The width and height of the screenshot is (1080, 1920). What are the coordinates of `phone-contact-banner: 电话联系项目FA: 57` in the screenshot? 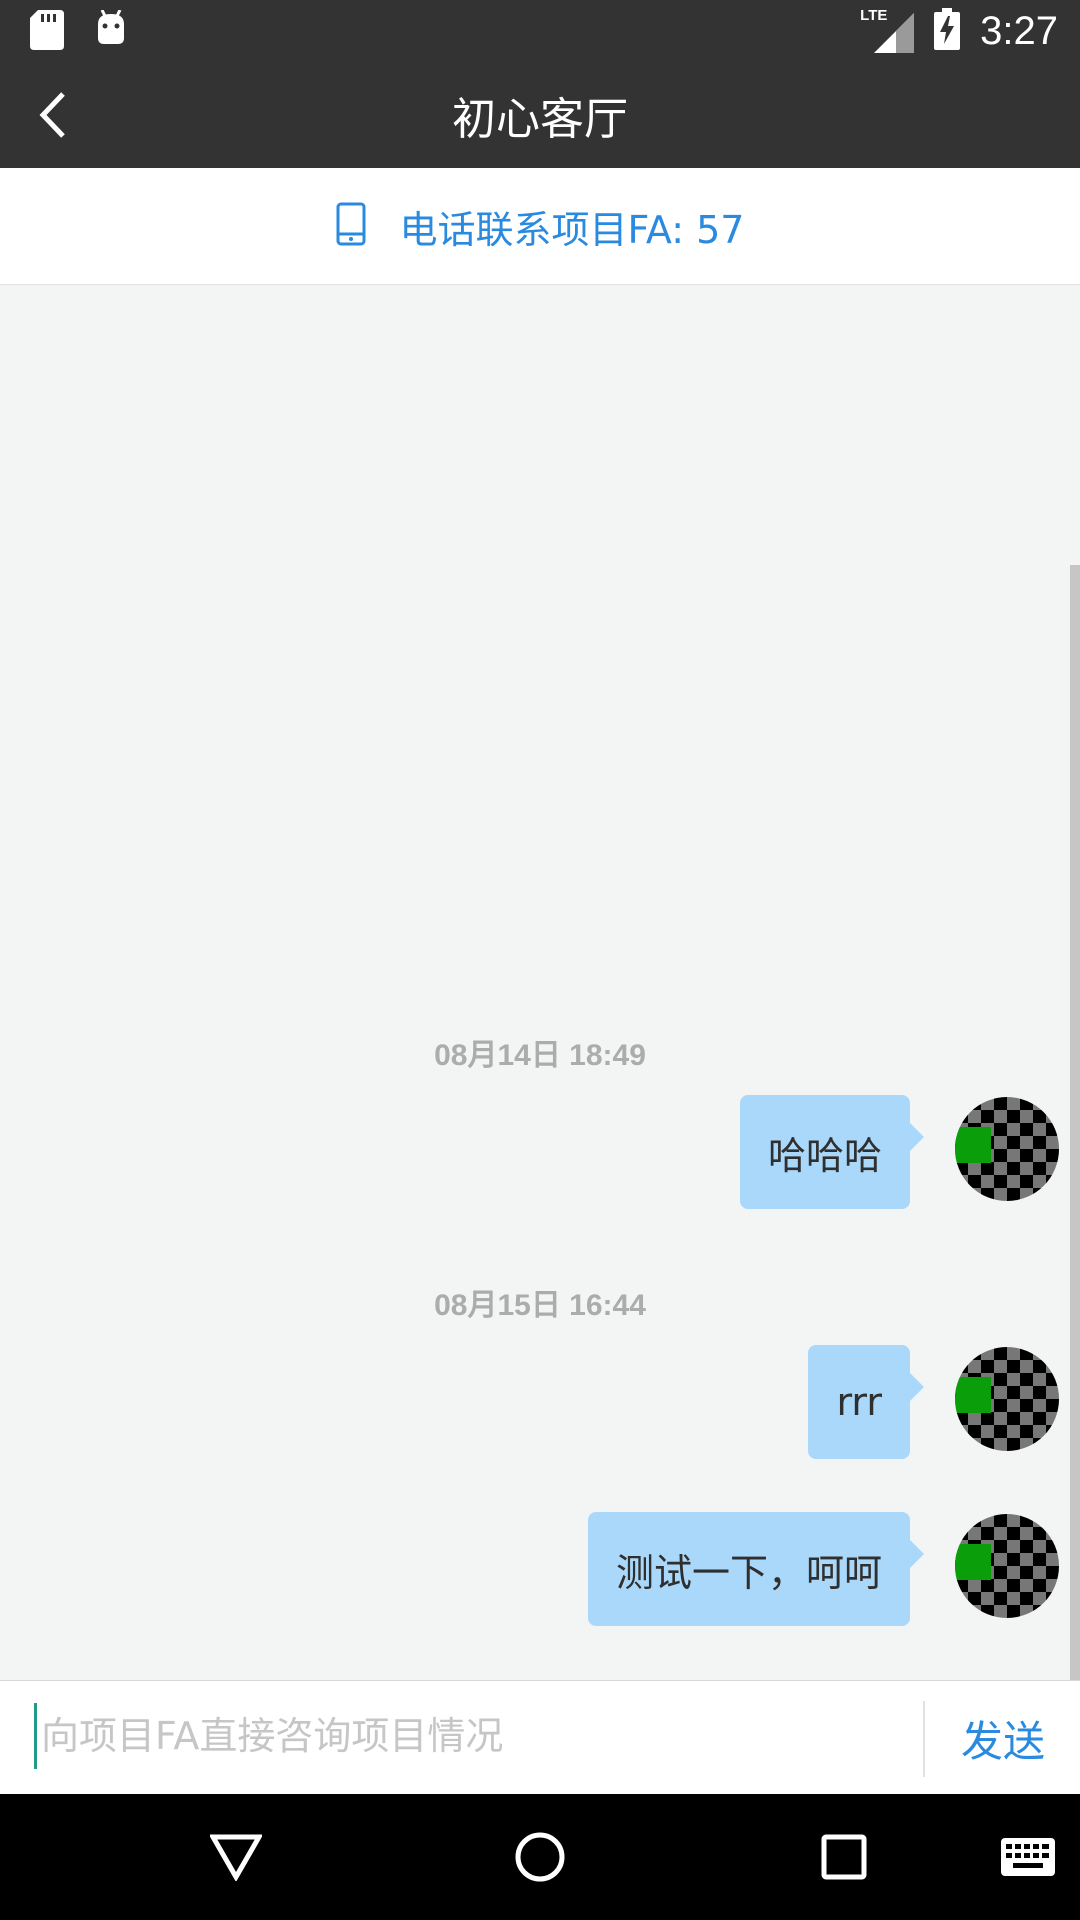 It's located at (540, 226).